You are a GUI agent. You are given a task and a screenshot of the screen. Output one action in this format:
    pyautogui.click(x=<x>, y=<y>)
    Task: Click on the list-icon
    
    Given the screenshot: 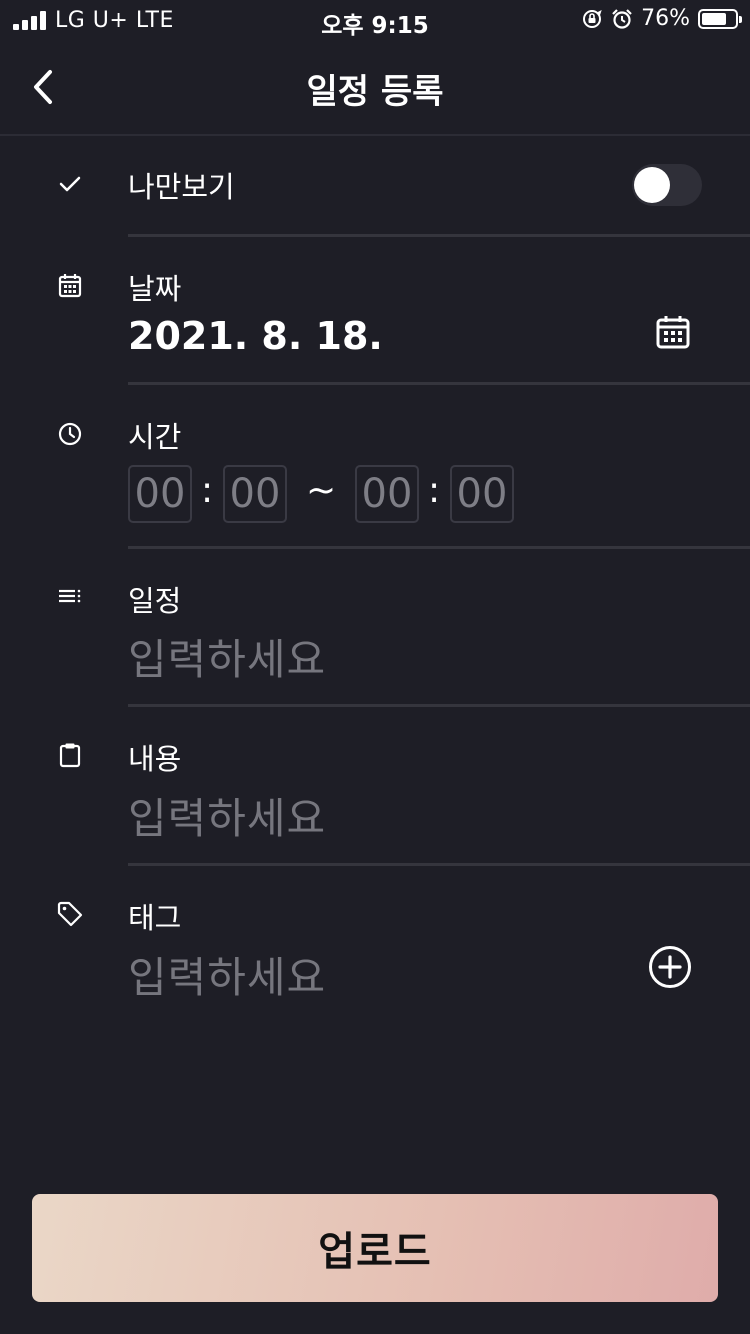 What is the action you would take?
    pyautogui.click(x=70, y=596)
    